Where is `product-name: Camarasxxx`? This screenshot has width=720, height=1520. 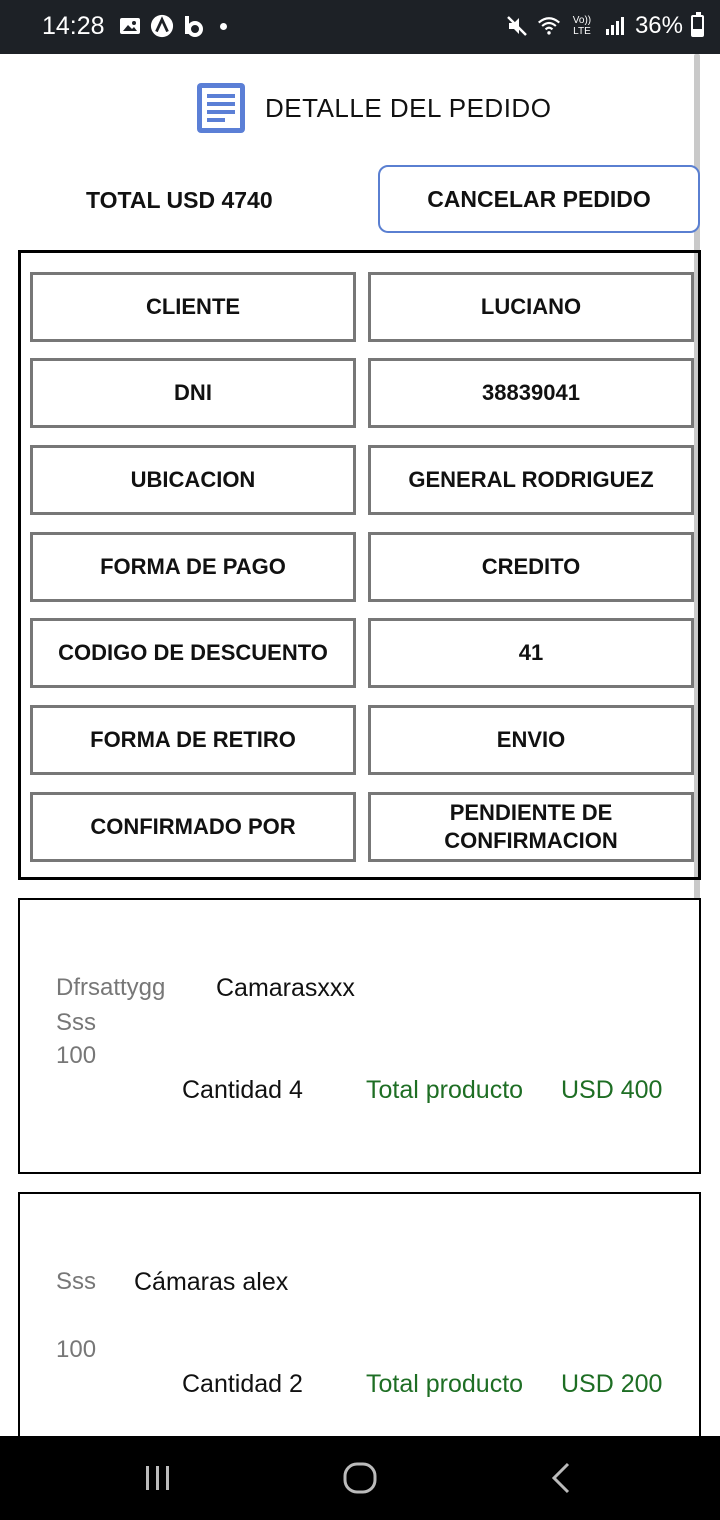
product-name: Camarasxxx is located at coordinates (285, 988).